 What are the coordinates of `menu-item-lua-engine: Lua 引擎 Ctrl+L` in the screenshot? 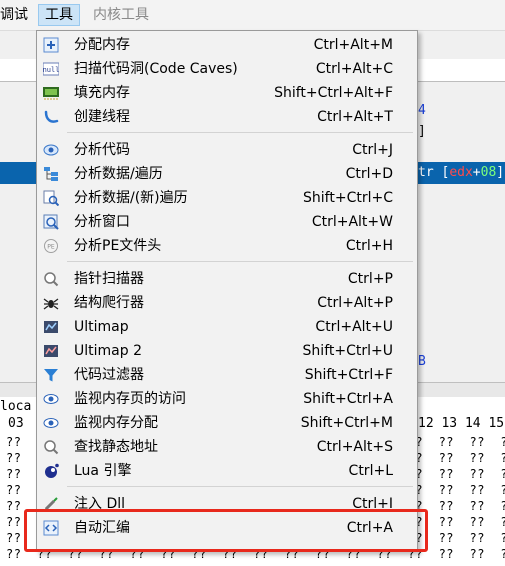 It's located at (227, 471).